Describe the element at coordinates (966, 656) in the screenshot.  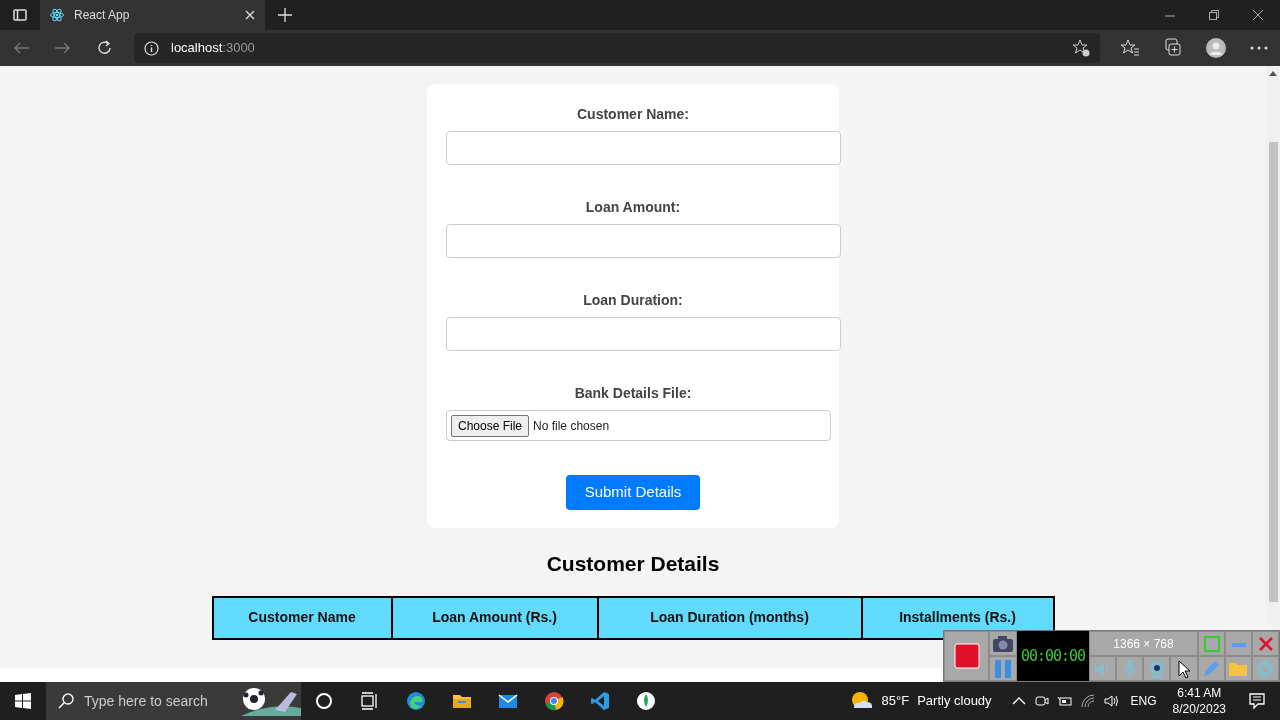
I see `record-stop-icon` at that location.